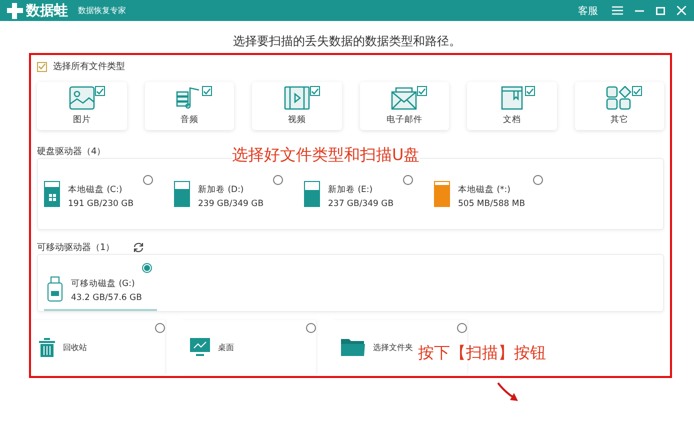 This screenshot has height=439, width=694. I want to click on section-title: 可移动驱动器（1）, so click(76, 248).